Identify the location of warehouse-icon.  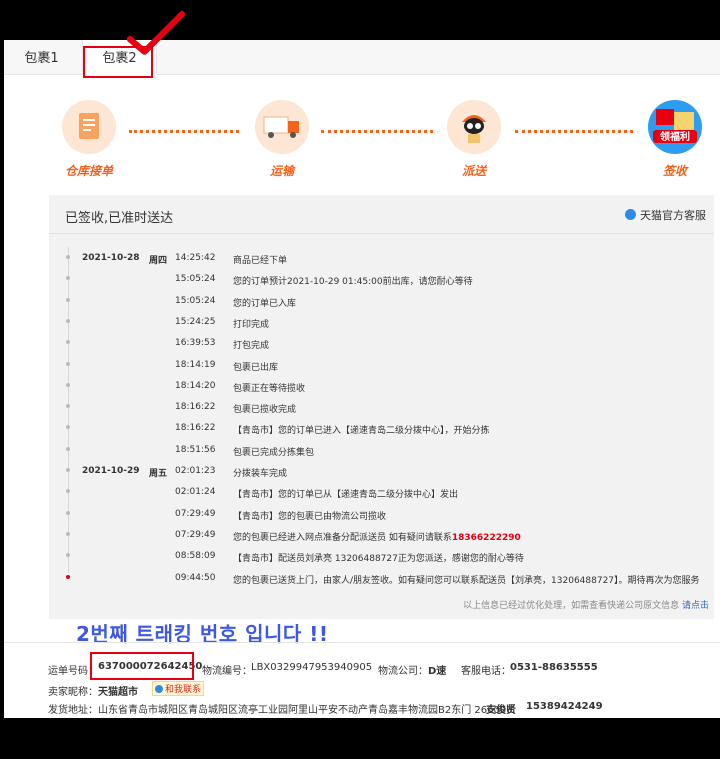
(89, 127).